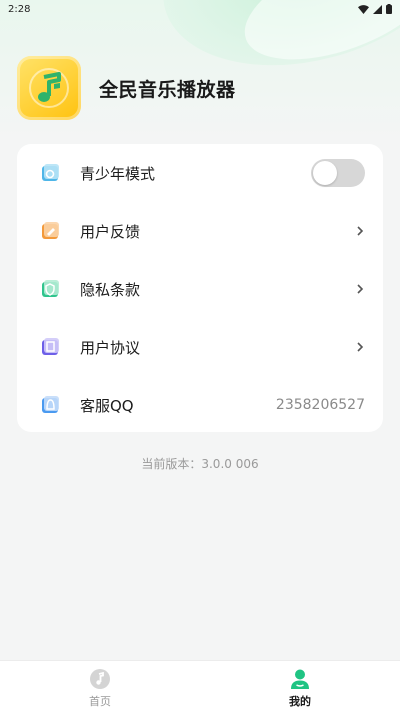  Describe the element at coordinates (50, 346) in the screenshot. I see `document-icon` at that location.